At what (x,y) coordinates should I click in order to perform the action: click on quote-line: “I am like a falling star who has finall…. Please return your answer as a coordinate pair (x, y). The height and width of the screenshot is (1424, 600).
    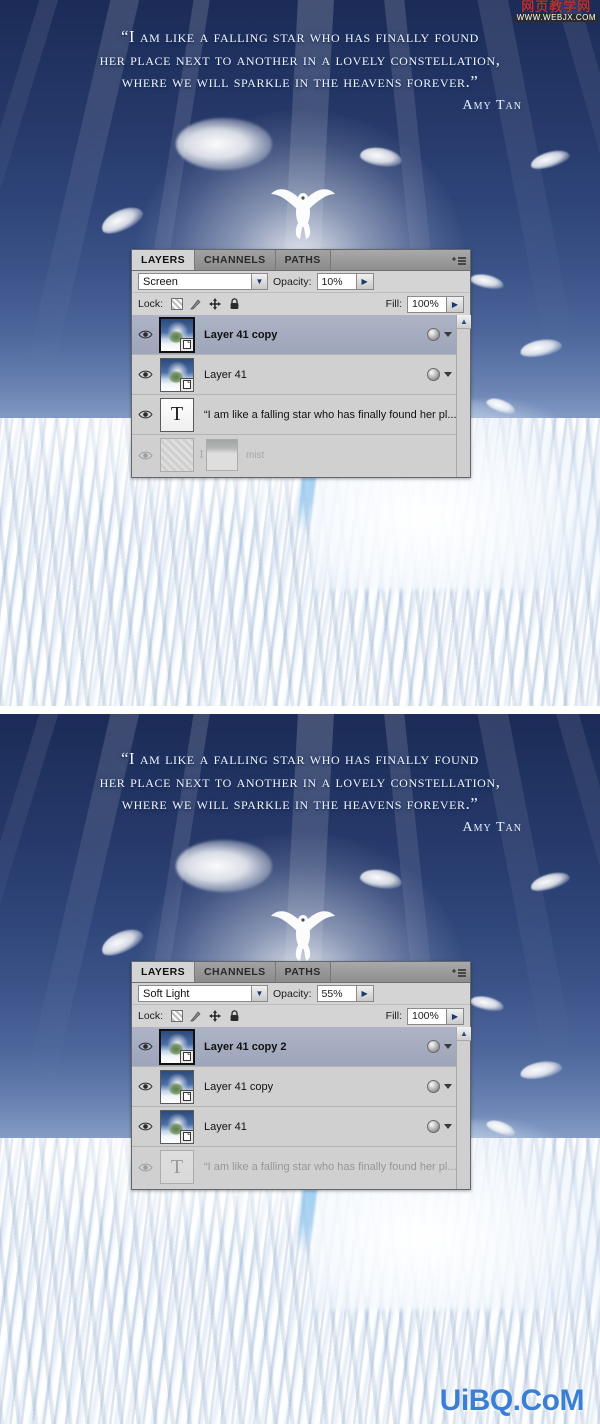
    Looking at the image, I should click on (300, 758).